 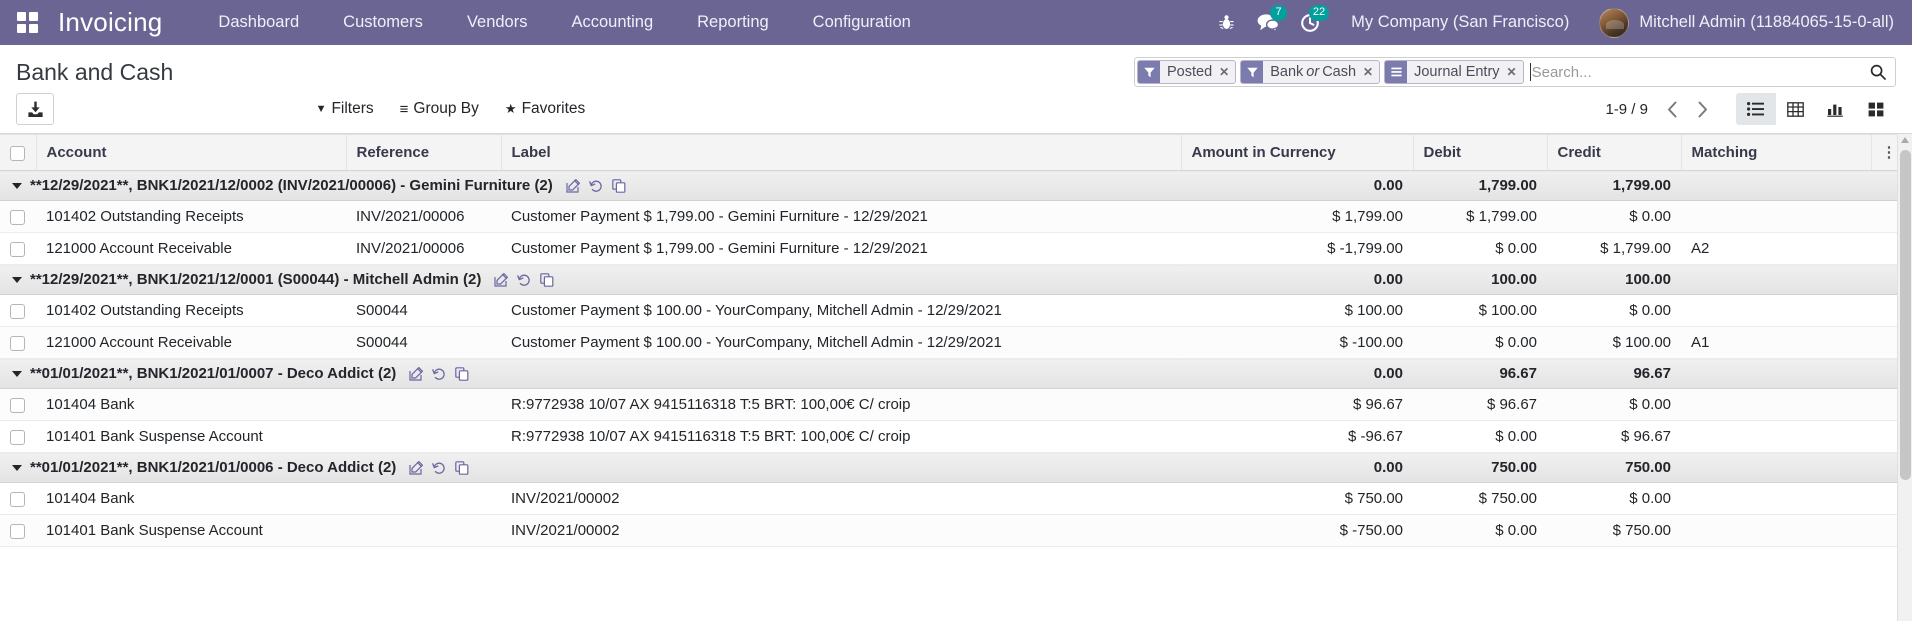 I want to click on facet-journal-entry-remove-icon: ✕, so click(x=1515, y=72).